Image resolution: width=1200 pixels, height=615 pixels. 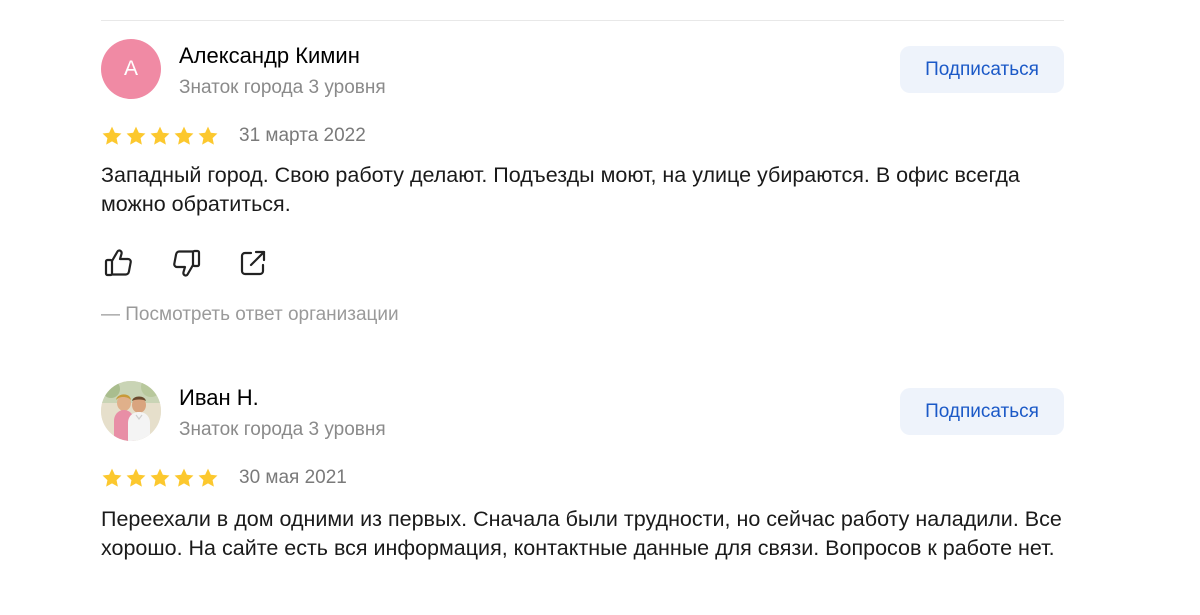 What do you see at coordinates (224, 478) in the screenshot?
I see `rating-row: 30 мая 2021` at bounding box center [224, 478].